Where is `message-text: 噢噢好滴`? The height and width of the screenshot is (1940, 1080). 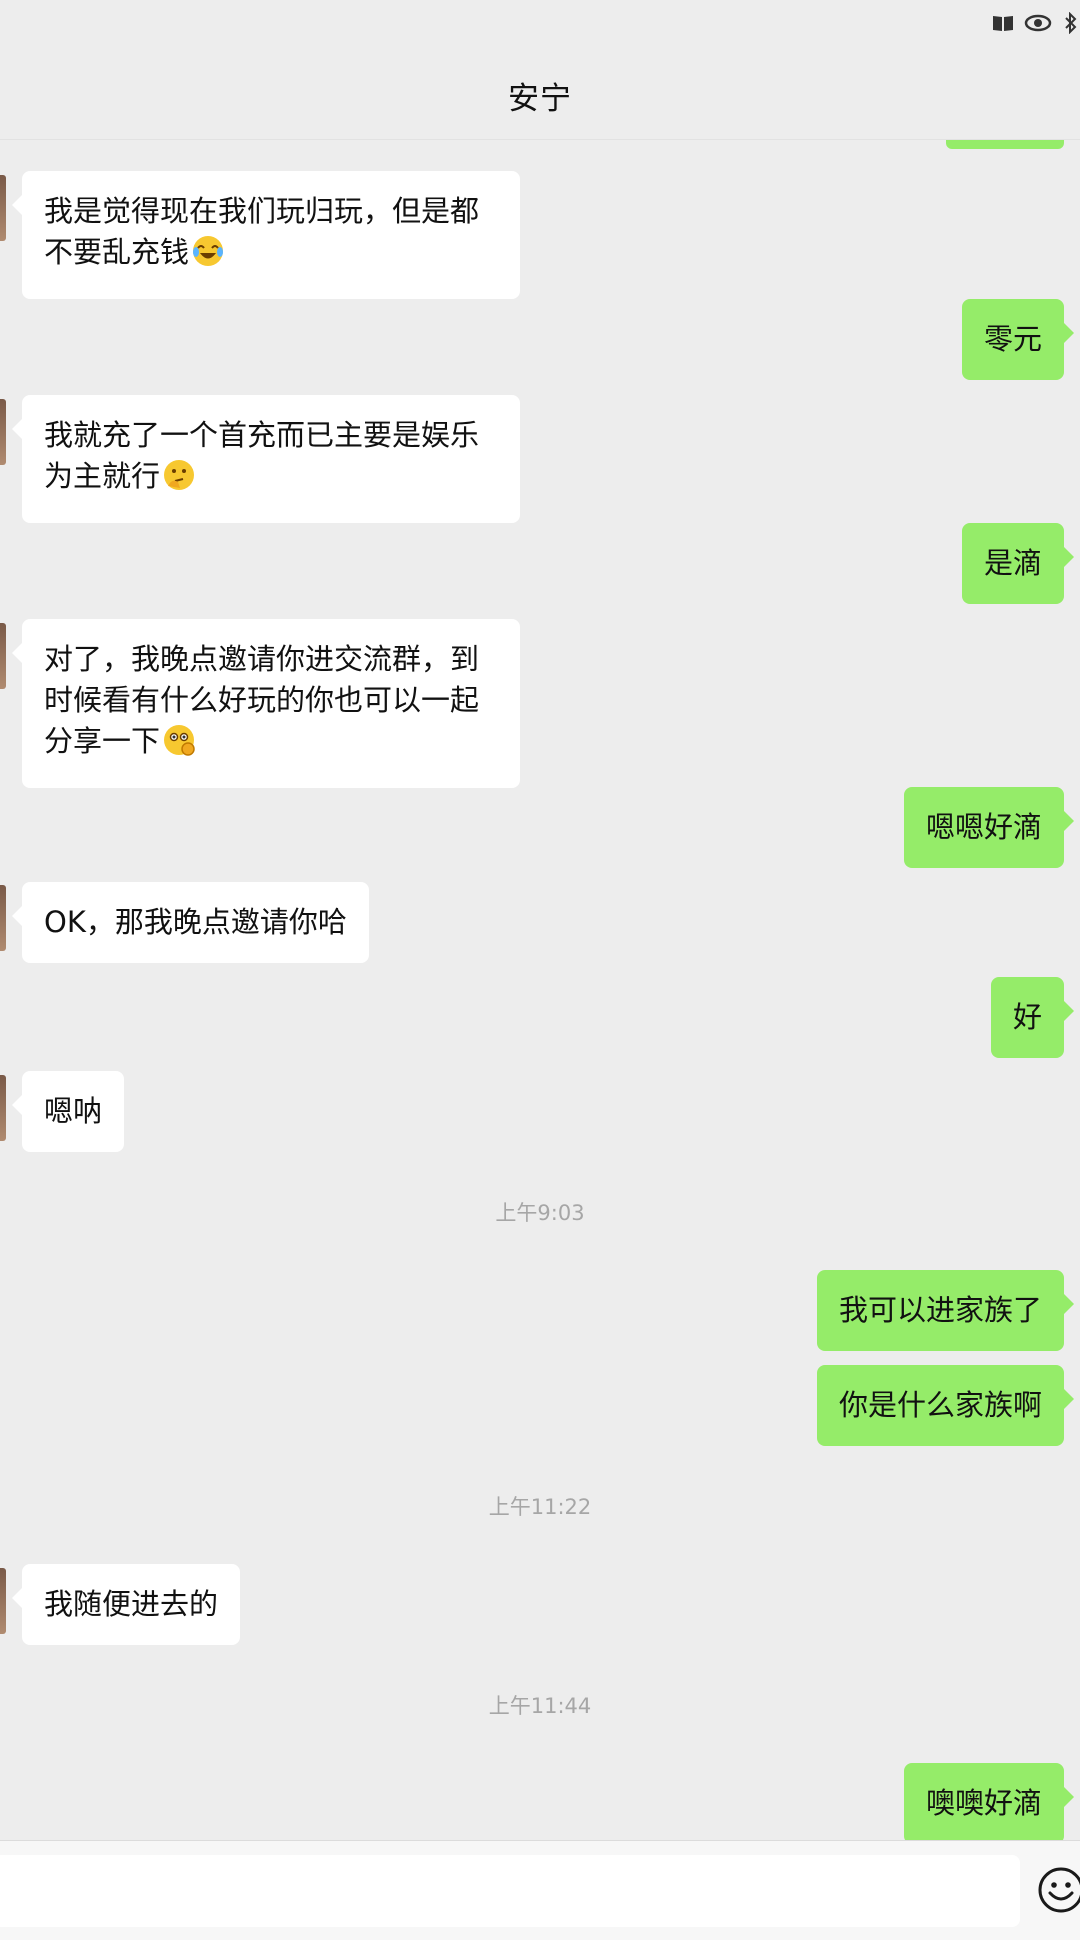 message-text: 噢噢好滴 is located at coordinates (983, 1803).